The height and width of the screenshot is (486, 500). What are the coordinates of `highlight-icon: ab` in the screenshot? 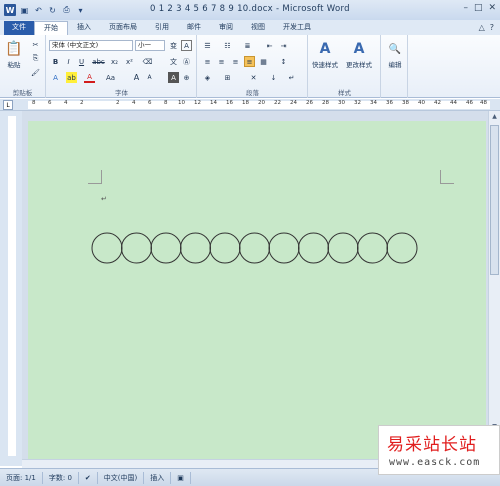 It's located at (71, 77).